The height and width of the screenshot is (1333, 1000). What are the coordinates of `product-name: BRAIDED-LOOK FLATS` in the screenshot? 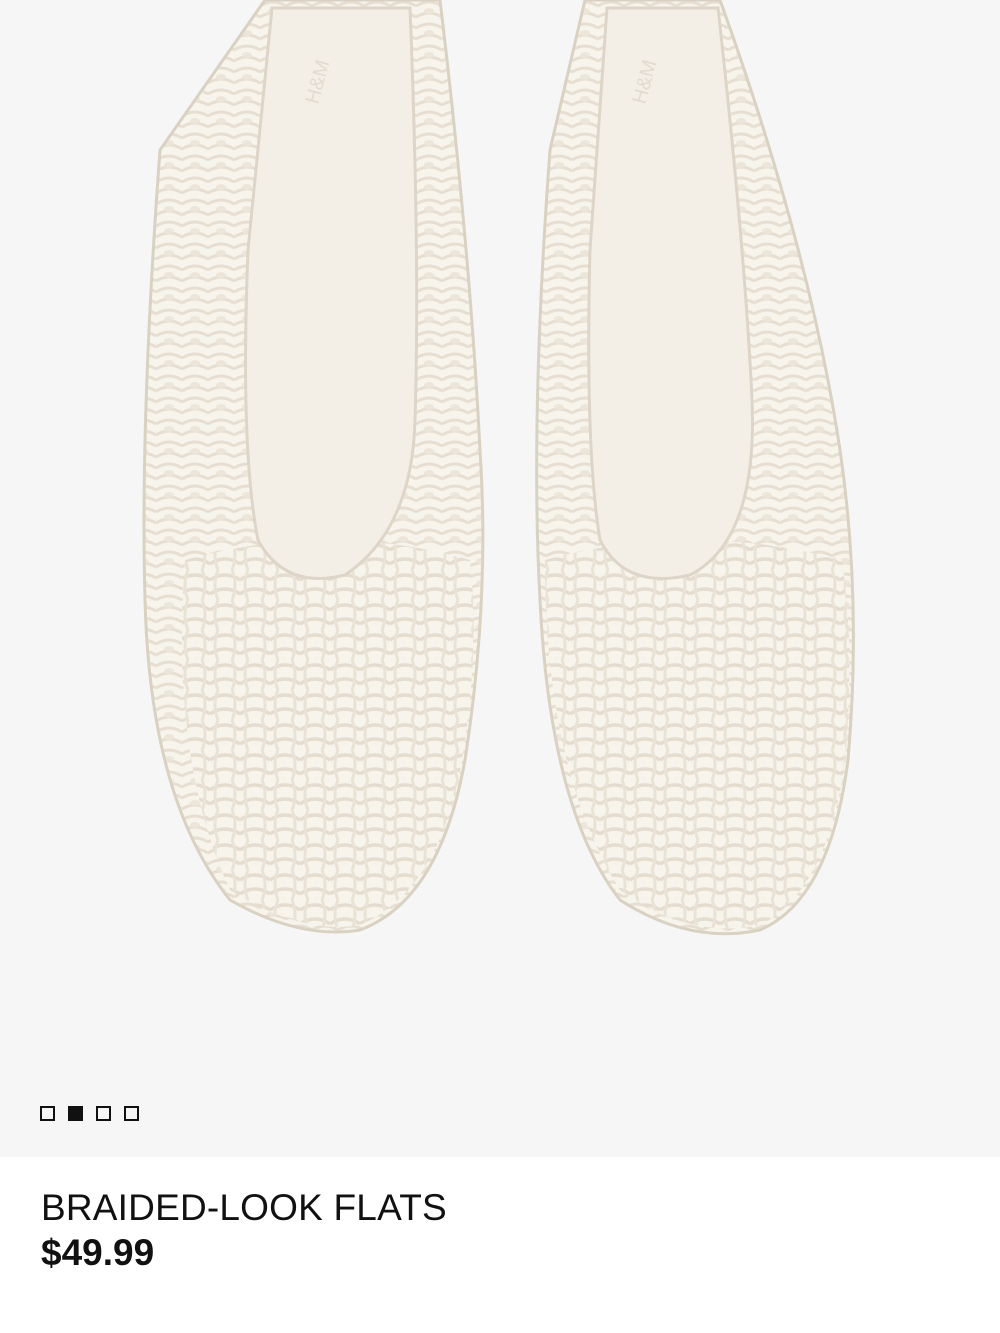 It's located at (244, 1208).